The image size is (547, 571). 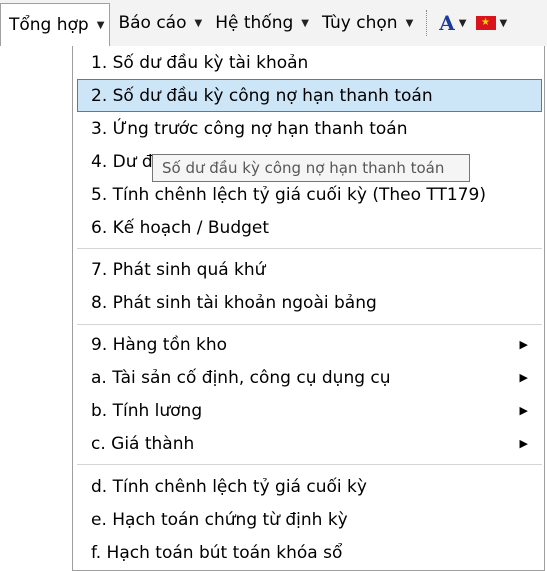 I want to click on menu-item: 8. Phát sinh tài khoản ngoài bảng, so click(x=309, y=302).